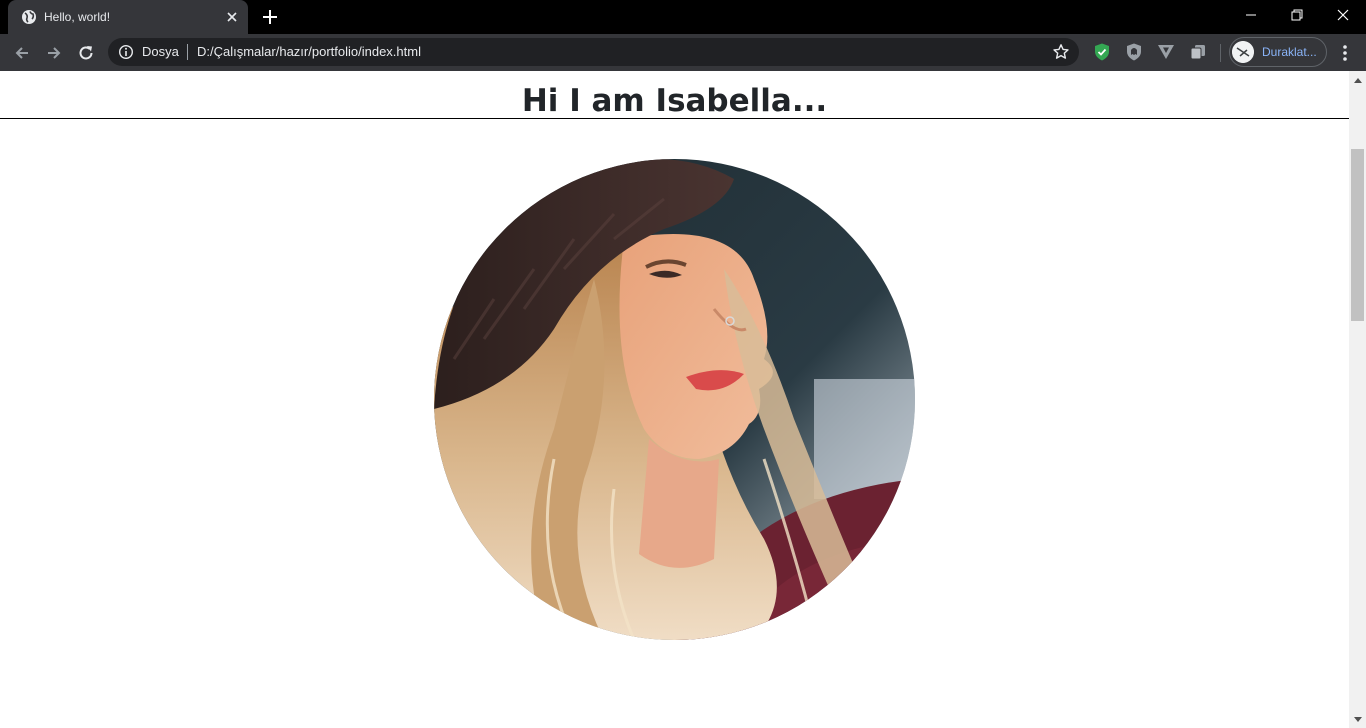 This screenshot has height=728, width=1366. I want to click on shield-extension-icon, so click(1102, 52).